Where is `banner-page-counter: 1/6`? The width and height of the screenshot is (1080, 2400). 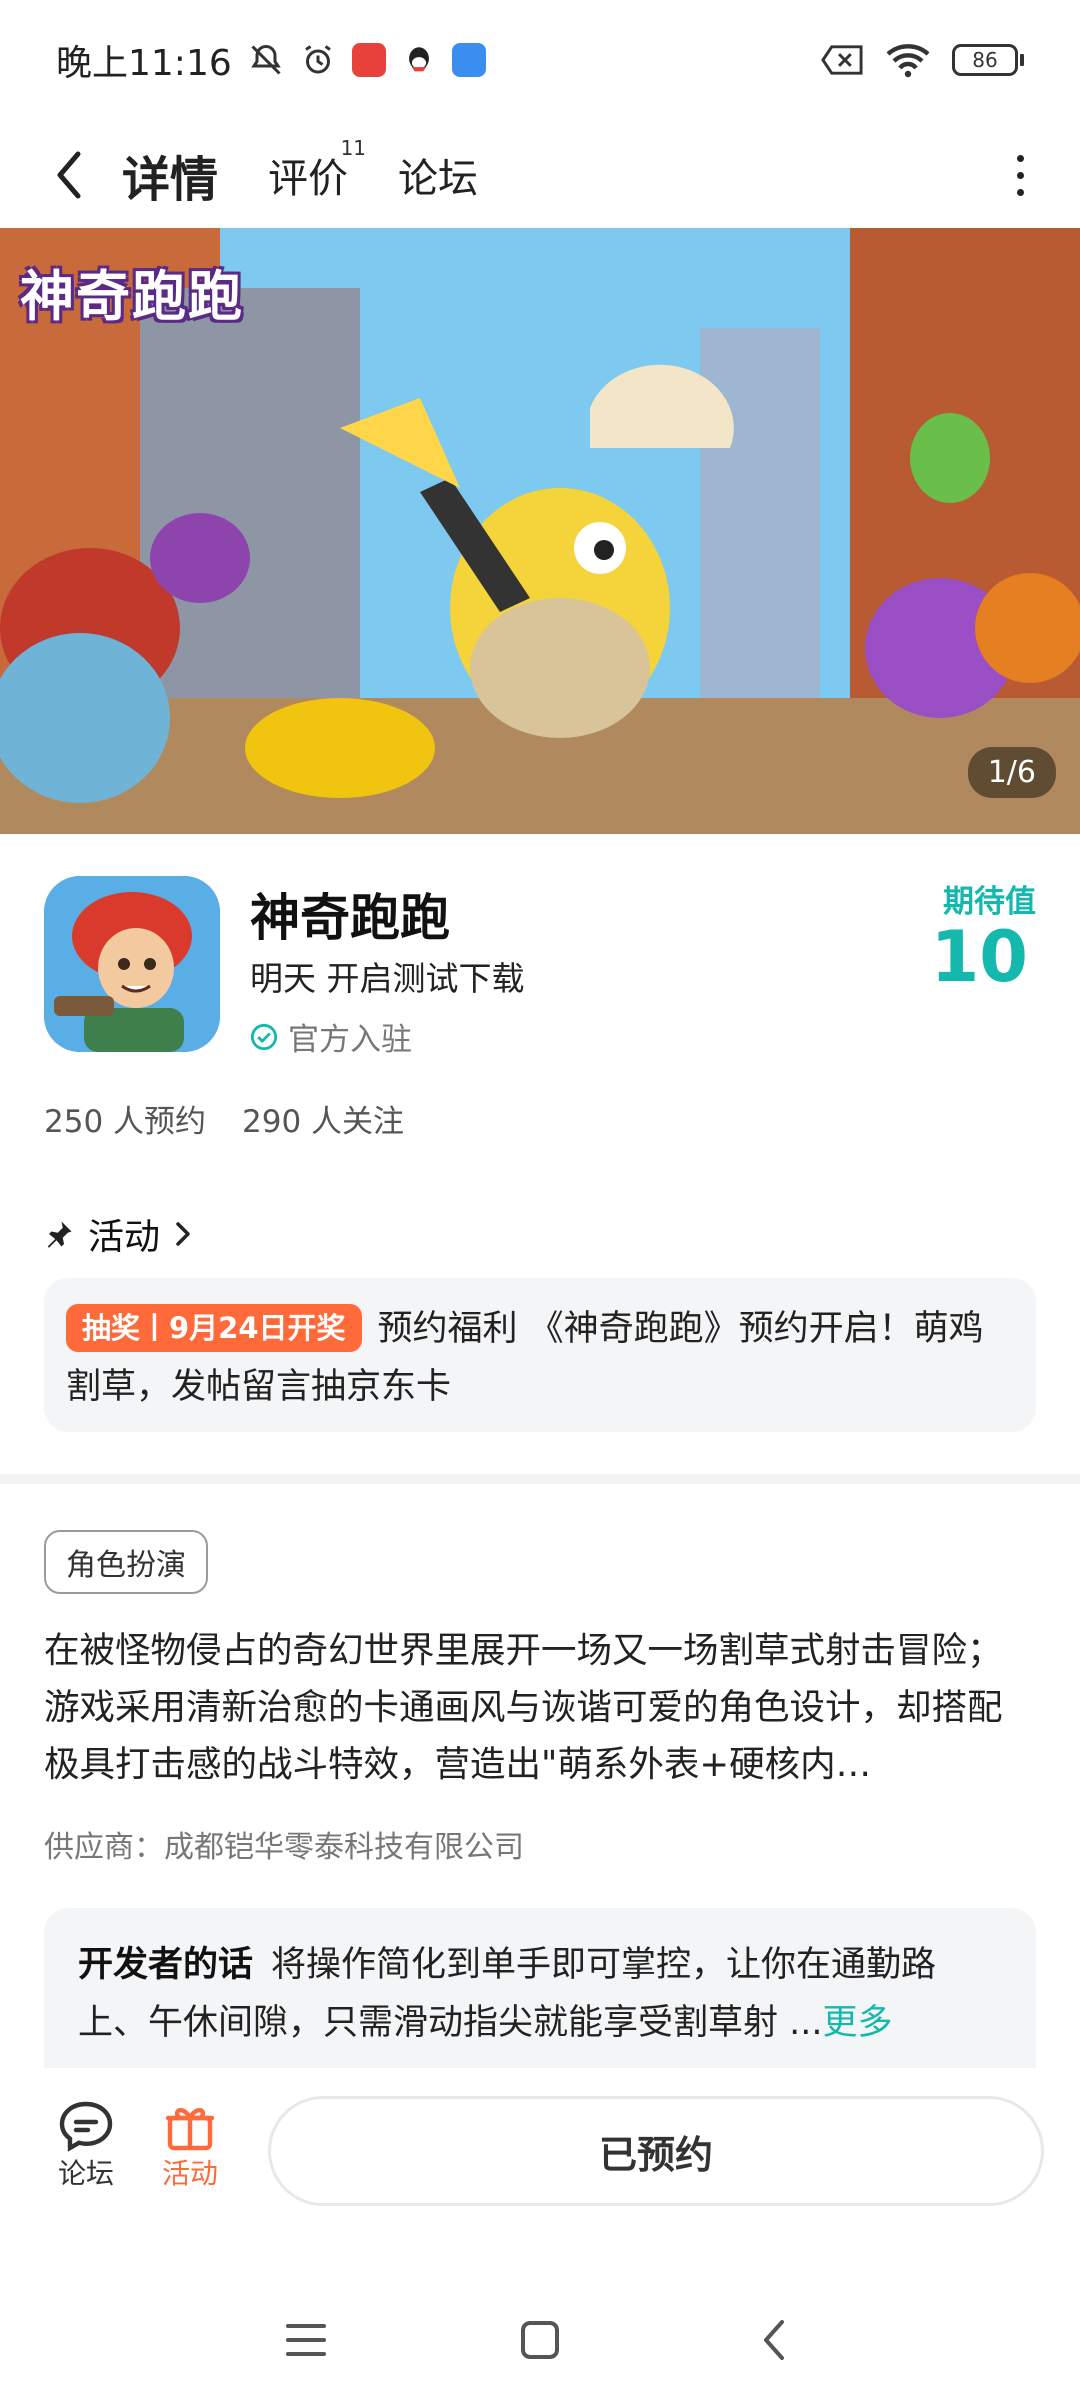
banner-page-counter: 1/6 is located at coordinates (1011, 772).